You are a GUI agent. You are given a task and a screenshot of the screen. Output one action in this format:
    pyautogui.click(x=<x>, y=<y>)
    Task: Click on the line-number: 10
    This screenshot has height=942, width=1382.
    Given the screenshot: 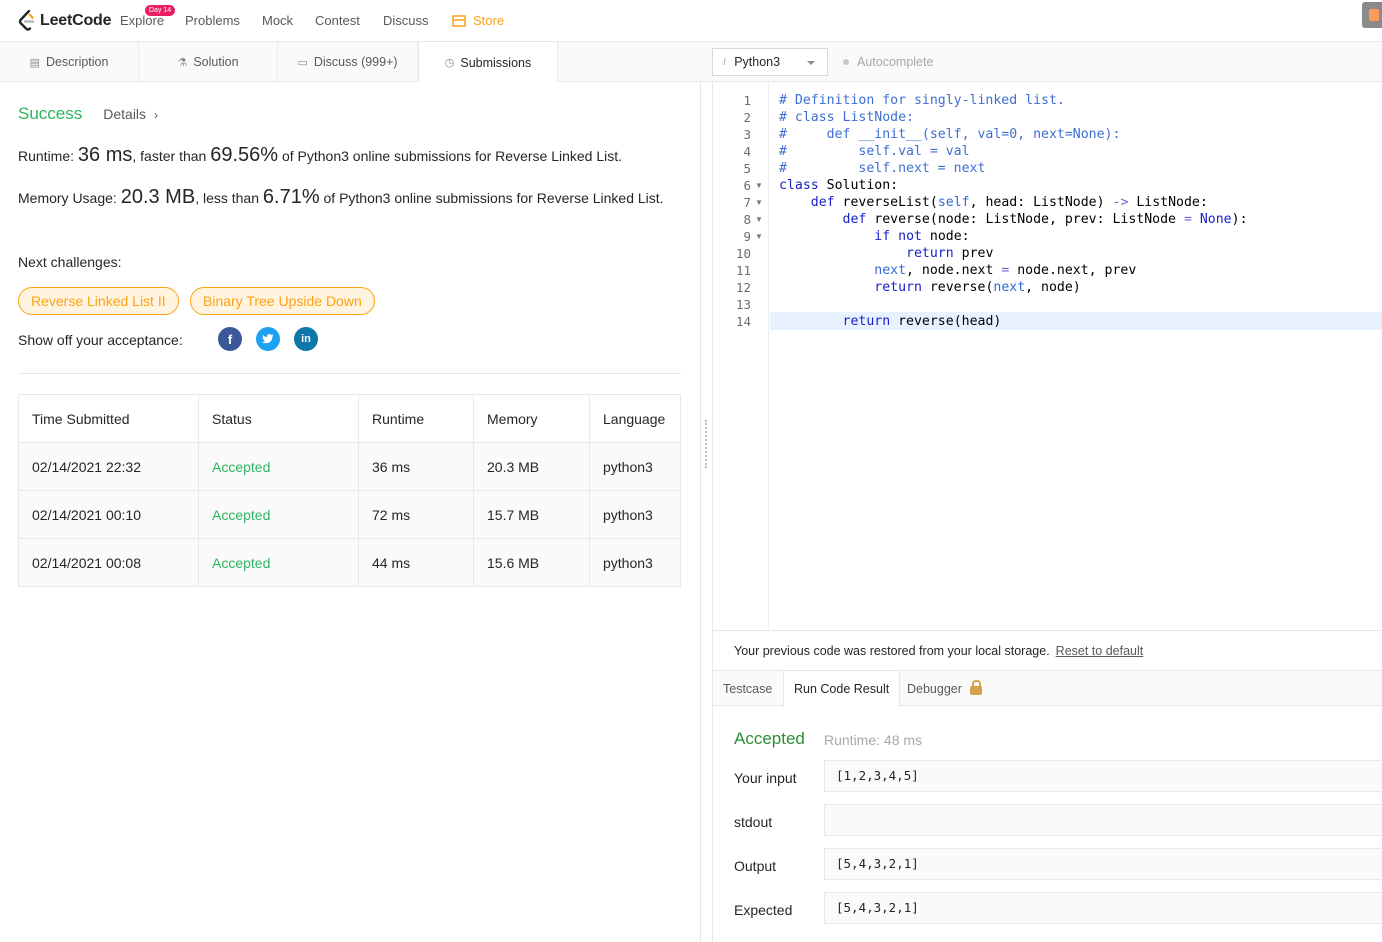 What is the action you would take?
    pyautogui.click(x=743, y=253)
    